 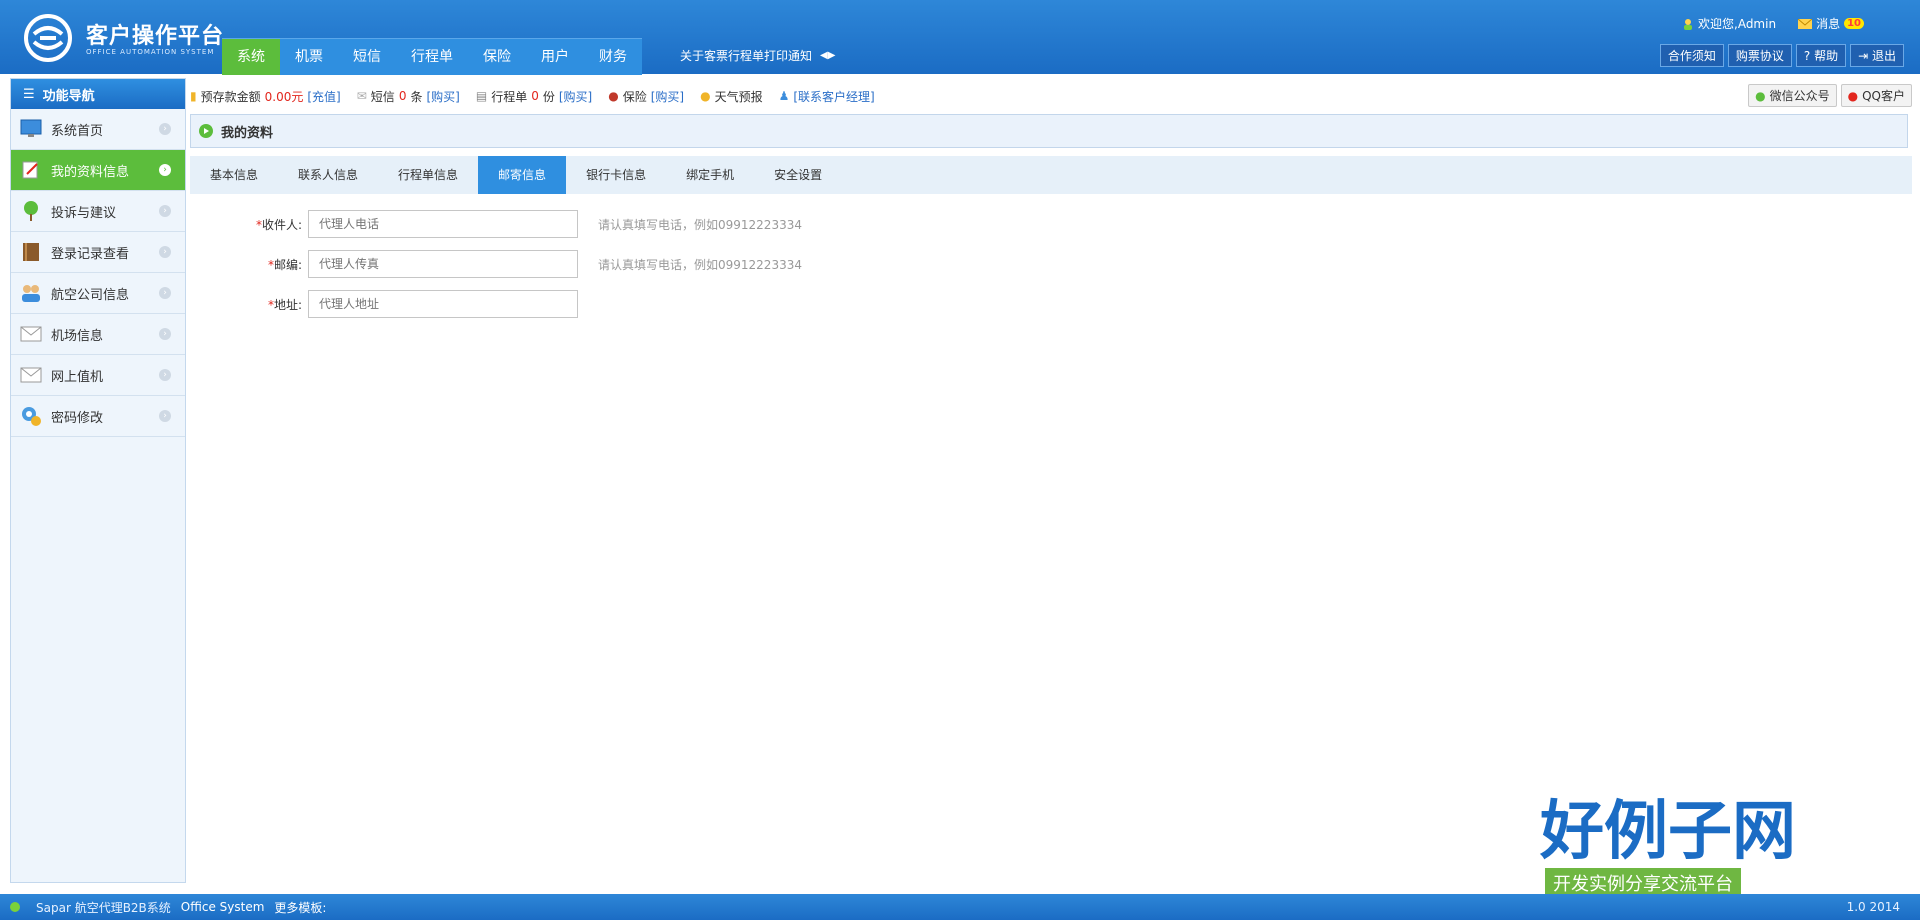 What do you see at coordinates (738, 96) in the screenshot?
I see `weather-label: 天气预报` at bounding box center [738, 96].